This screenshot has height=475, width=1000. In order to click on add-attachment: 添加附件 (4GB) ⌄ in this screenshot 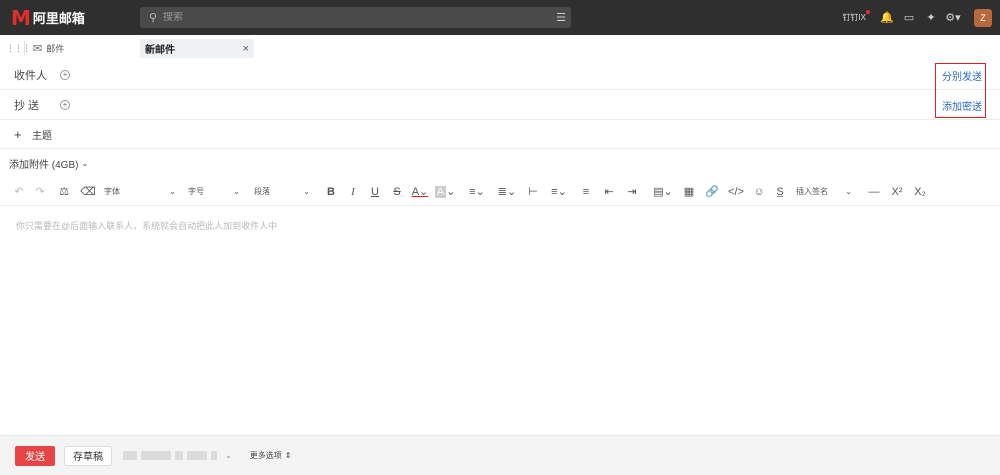, I will do `click(48, 163)`.